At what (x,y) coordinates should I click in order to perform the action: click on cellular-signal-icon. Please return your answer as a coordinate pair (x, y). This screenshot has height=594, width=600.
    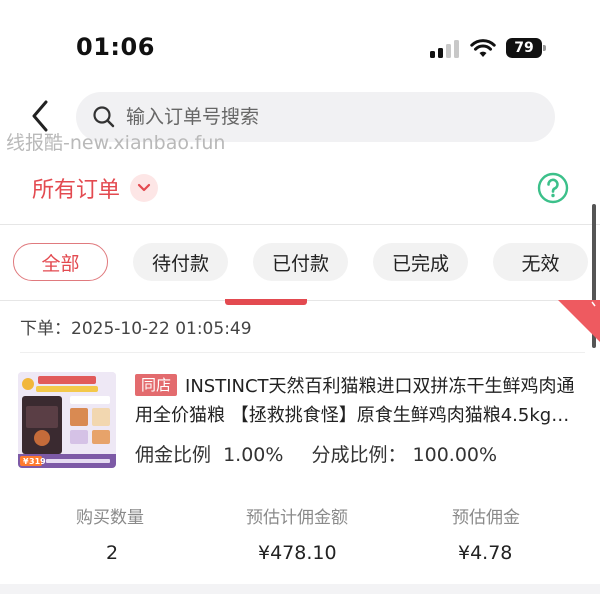
    Looking at the image, I should click on (445, 49).